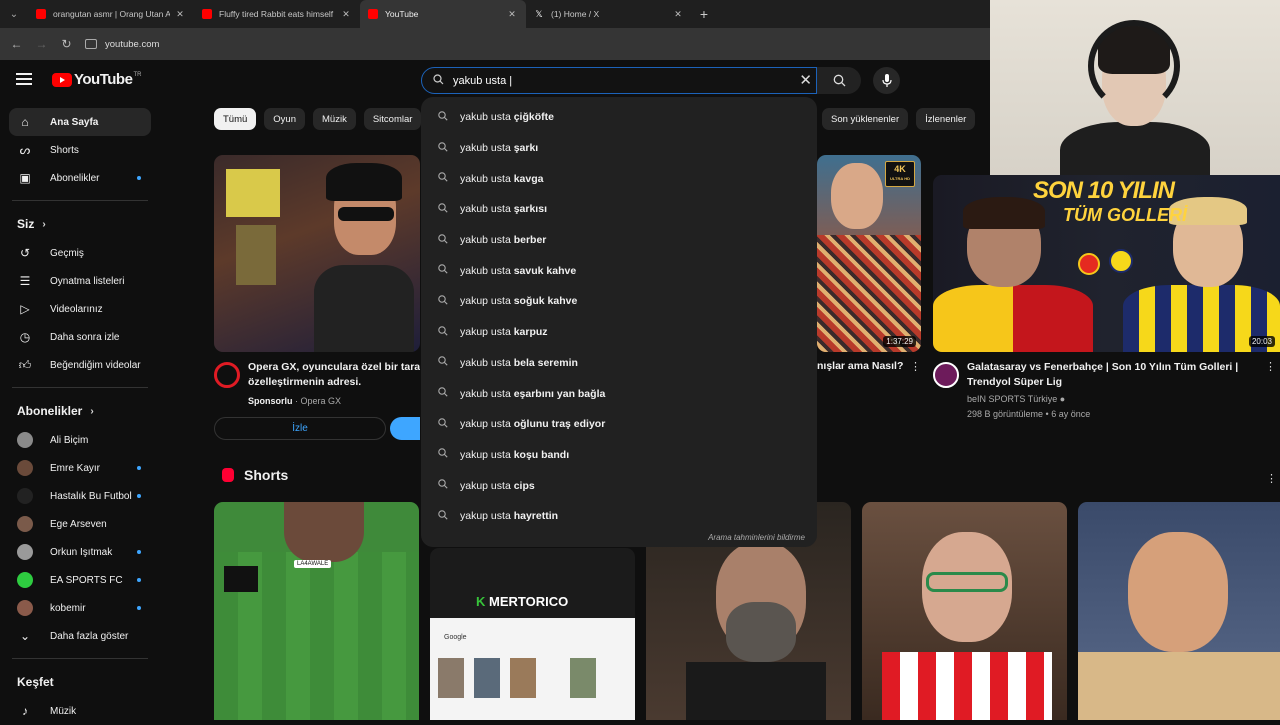  What do you see at coordinates (1016, 399) in the screenshot?
I see `channel-name: beIN SPORTS Türkiye ●` at bounding box center [1016, 399].